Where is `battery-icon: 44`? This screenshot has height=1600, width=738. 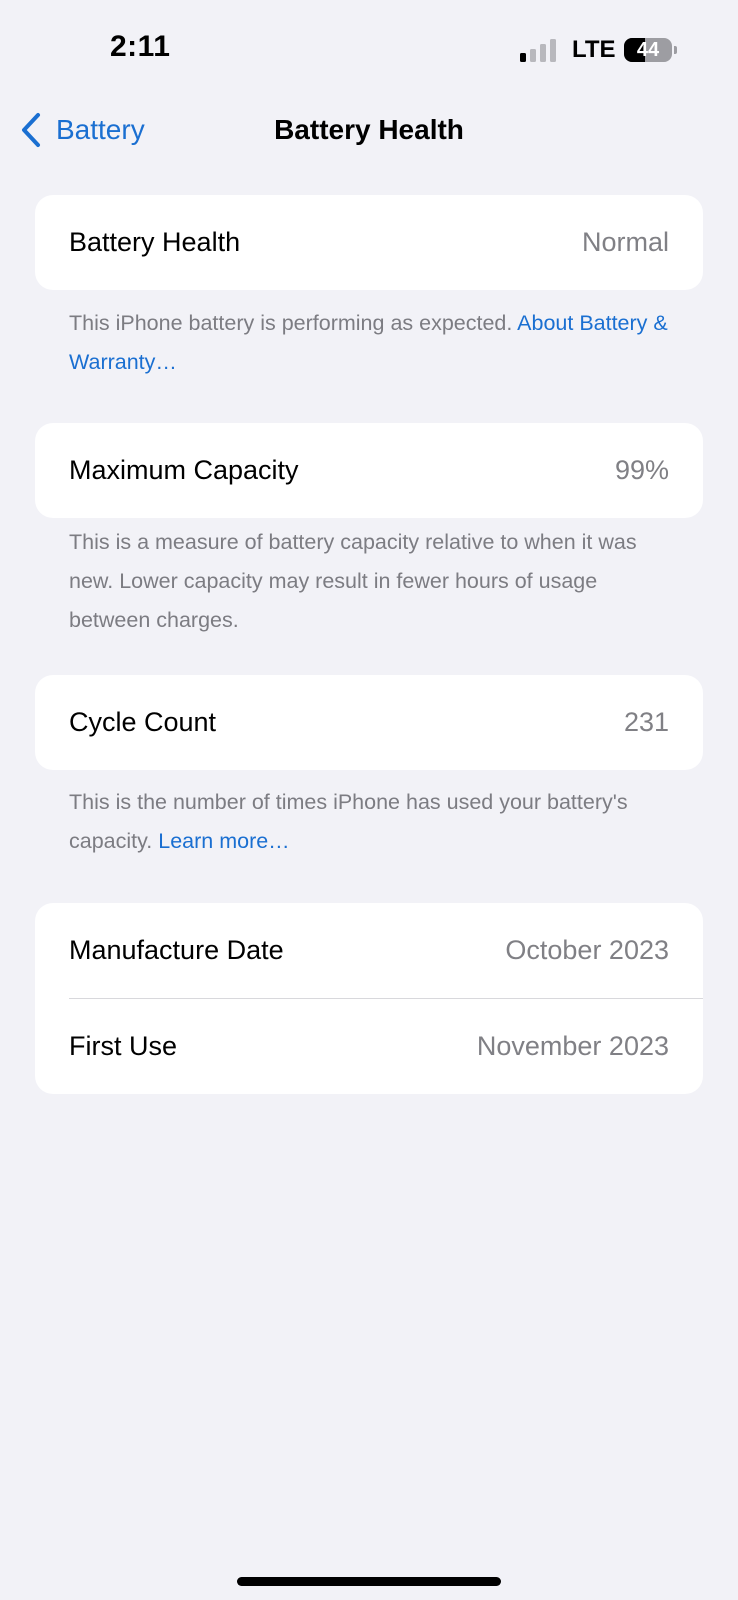 battery-icon: 44 is located at coordinates (648, 50).